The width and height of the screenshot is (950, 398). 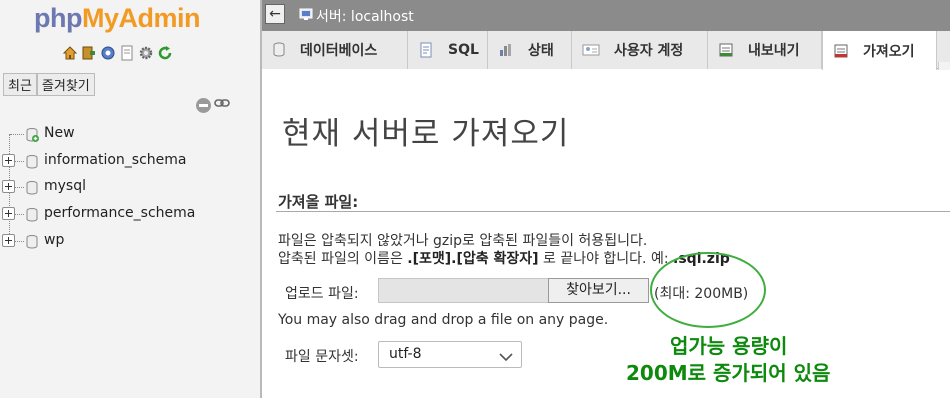 I want to click on tree-item-label: mysql, so click(x=65, y=186).